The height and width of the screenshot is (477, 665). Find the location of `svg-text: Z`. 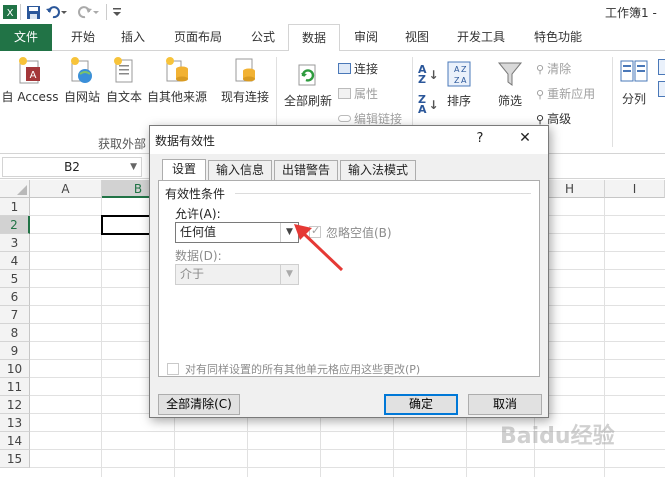

svg-text: Z is located at coordinates (464, 69).